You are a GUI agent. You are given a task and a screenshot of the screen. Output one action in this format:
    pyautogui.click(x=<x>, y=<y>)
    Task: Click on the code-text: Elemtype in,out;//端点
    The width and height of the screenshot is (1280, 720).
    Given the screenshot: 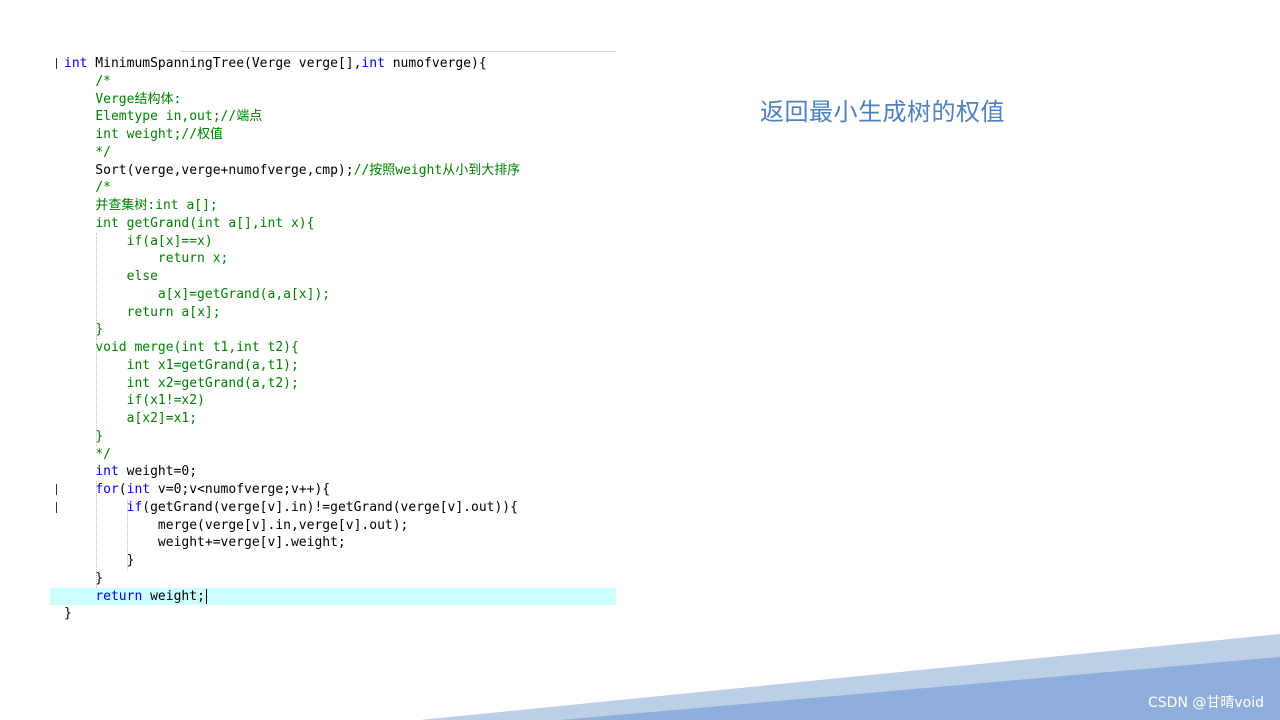 What is the action you would take?
    pyautogui.click(x=163, y=116)
    